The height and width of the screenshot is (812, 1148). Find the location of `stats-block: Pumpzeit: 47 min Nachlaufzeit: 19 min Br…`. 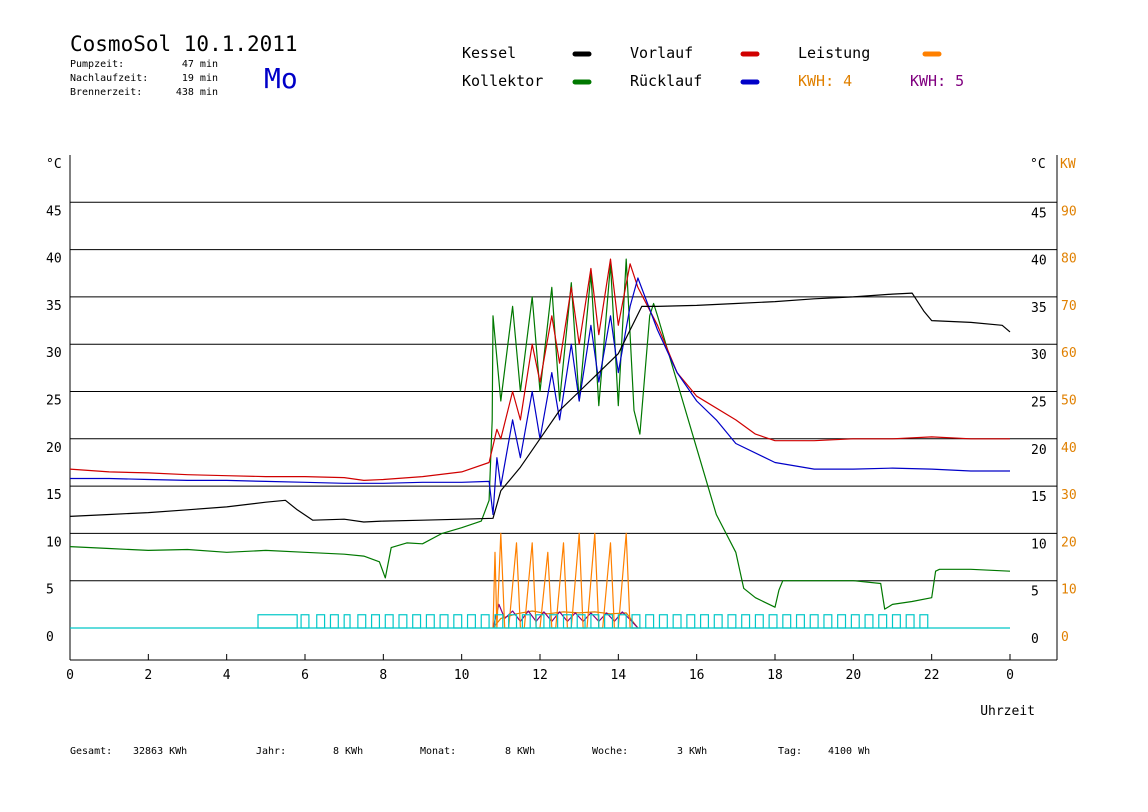

stats-block: Pumpzeit: 47 min Nachlaufzeit: 19 min Br… is located at coordinates (144, 78).